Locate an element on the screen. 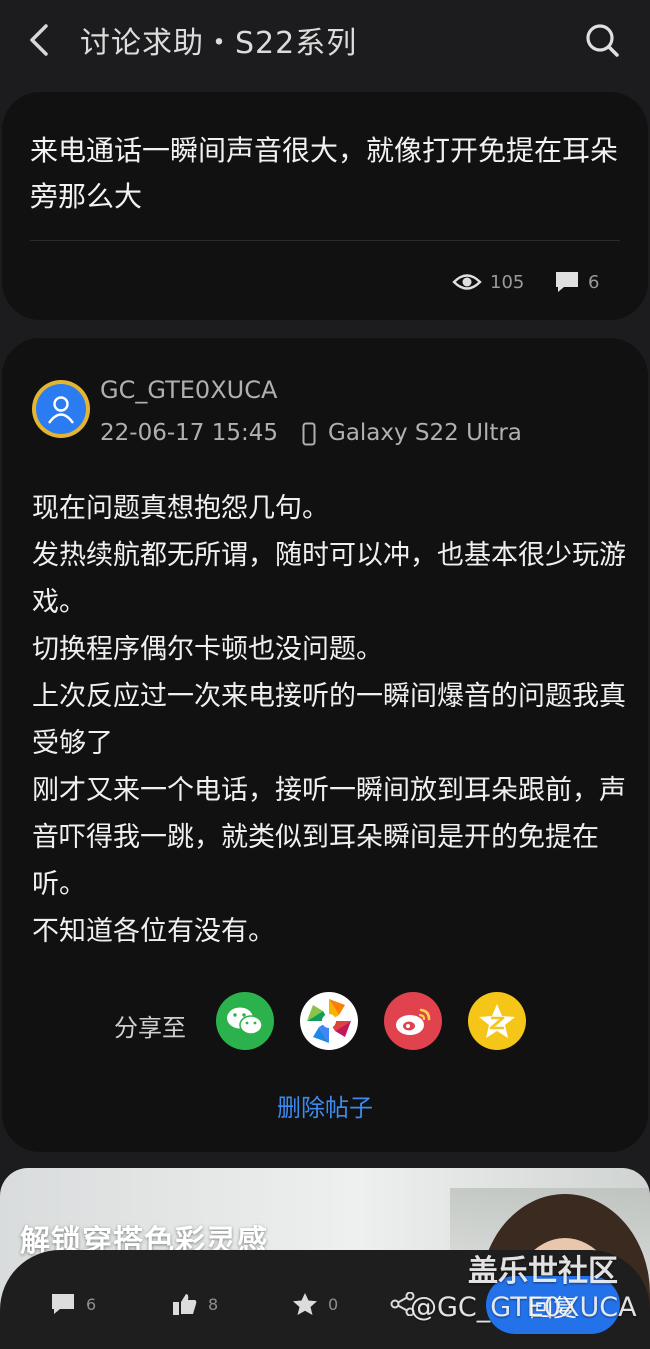  bottom-comment-button: 6 is located at coordinates (73, 1304).